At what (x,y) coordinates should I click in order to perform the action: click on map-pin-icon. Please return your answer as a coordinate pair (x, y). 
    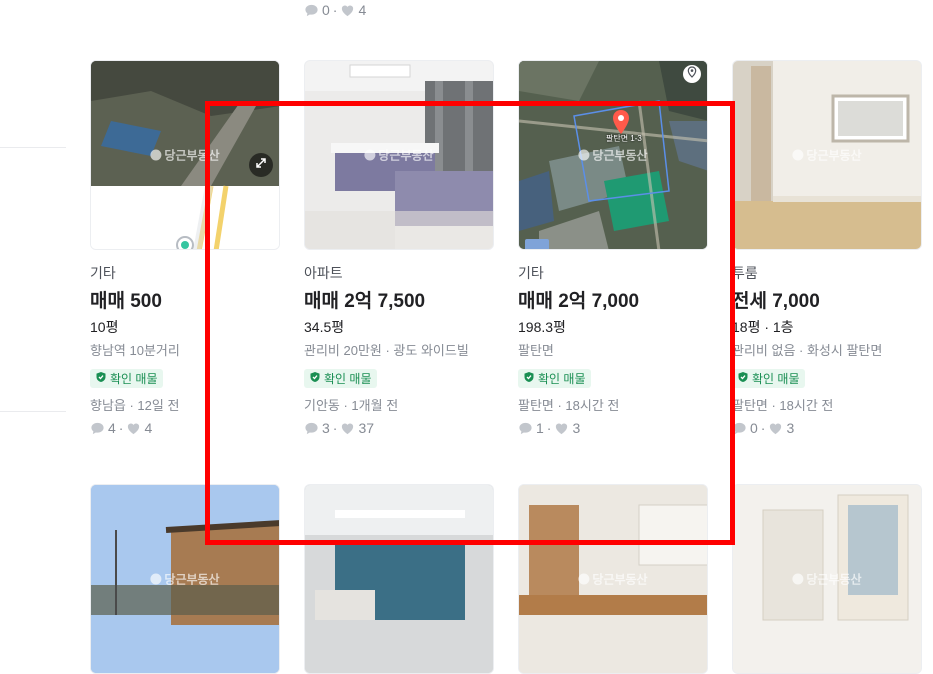
    Looking at the image, I should click on (692, 74).